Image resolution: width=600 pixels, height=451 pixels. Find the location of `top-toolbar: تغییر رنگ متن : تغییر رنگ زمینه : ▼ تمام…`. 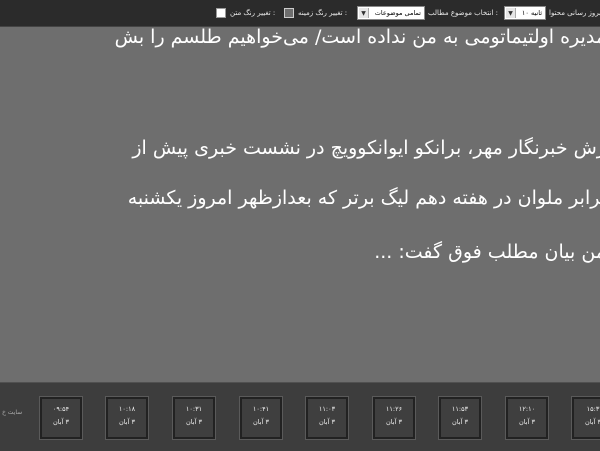

top-toolbar: تغییر رنگ متن : تغییر رنگ زمینه : ▼ تمام… is located at coordinates (300, 13).